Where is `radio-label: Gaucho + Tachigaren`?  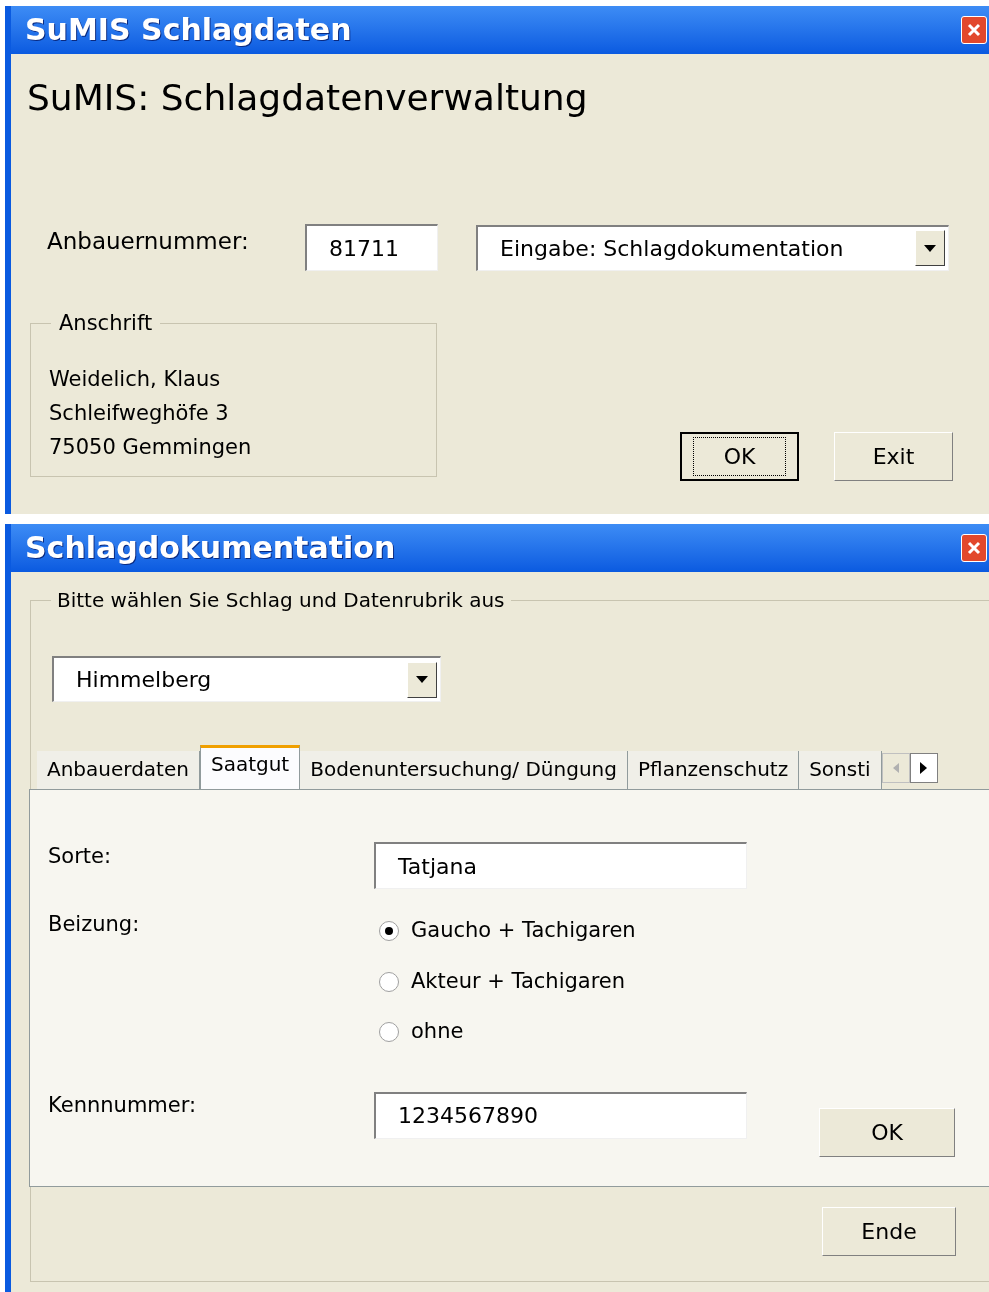 radio-label: Gaucho + Tachigaren is located at coordinates (523, 931).